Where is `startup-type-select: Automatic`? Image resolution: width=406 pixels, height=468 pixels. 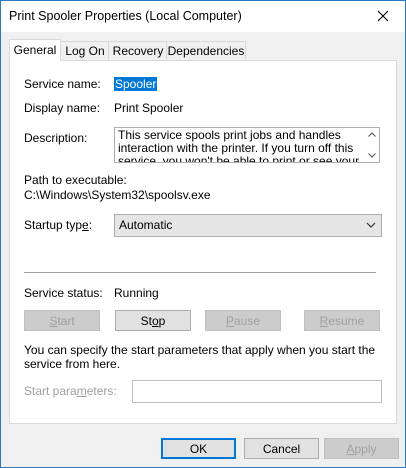 startup-type-select: Automatic is located at coordinates (248, 225).